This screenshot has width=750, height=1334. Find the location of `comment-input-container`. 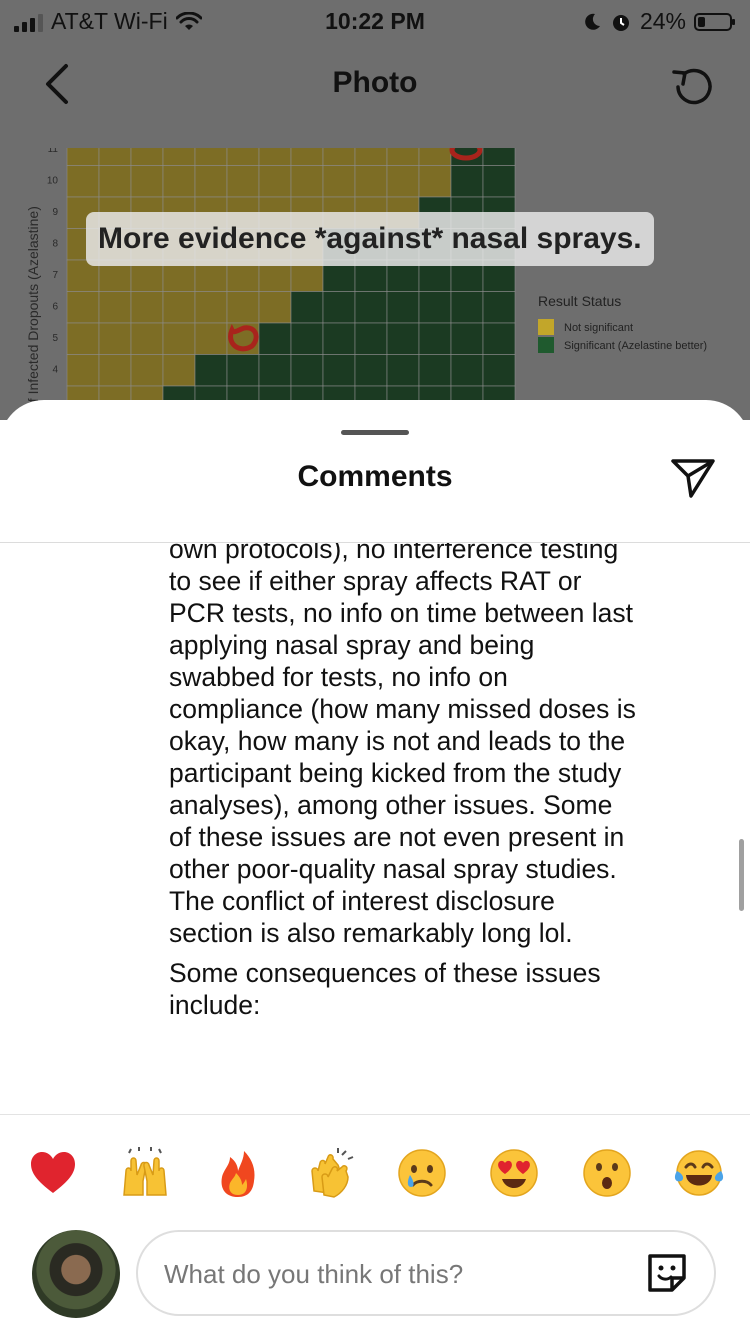

comment-input-container is located at coordinates (426, 1273).